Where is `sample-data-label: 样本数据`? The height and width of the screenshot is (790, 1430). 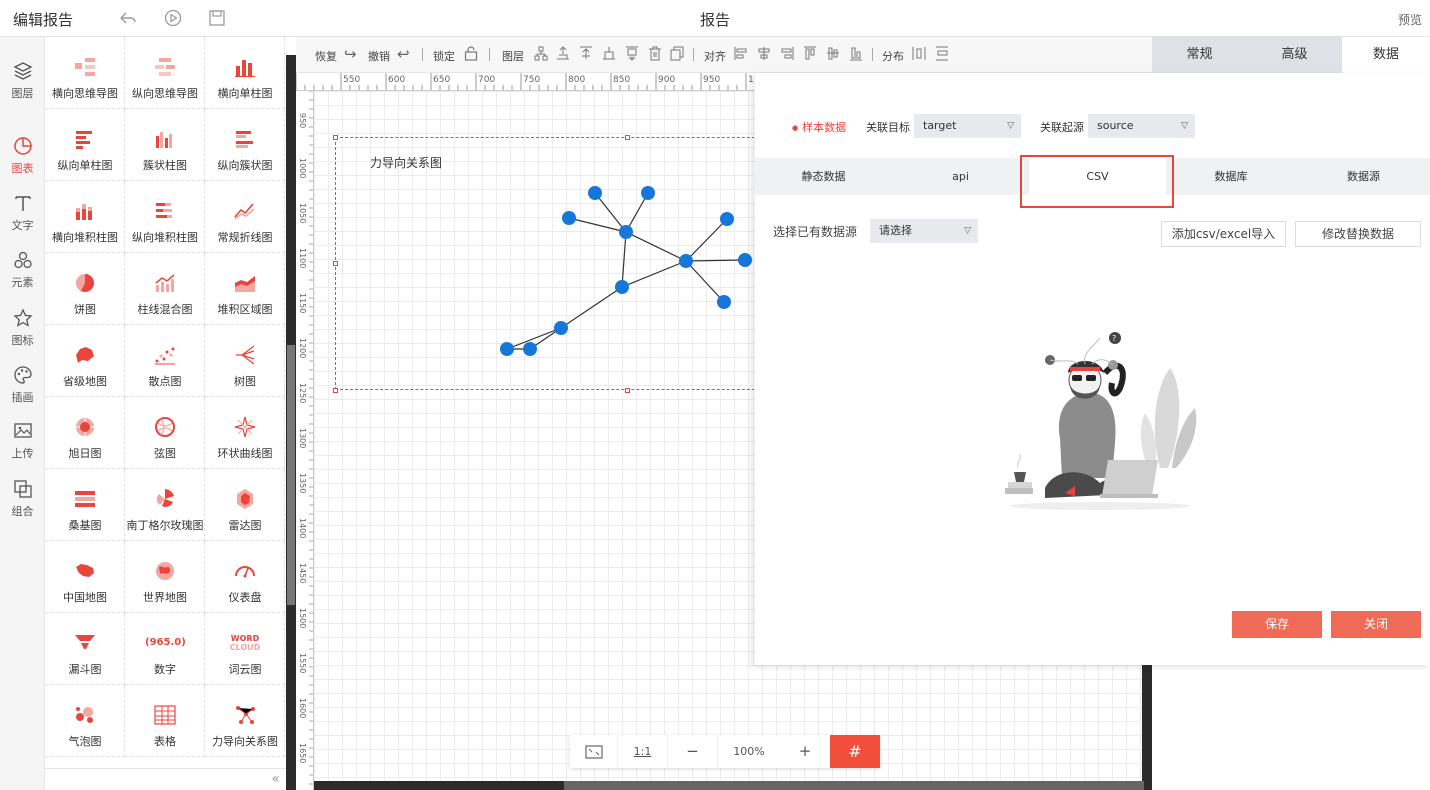
sample-data-label: 样本数据 is located at coordinates (819, 127).